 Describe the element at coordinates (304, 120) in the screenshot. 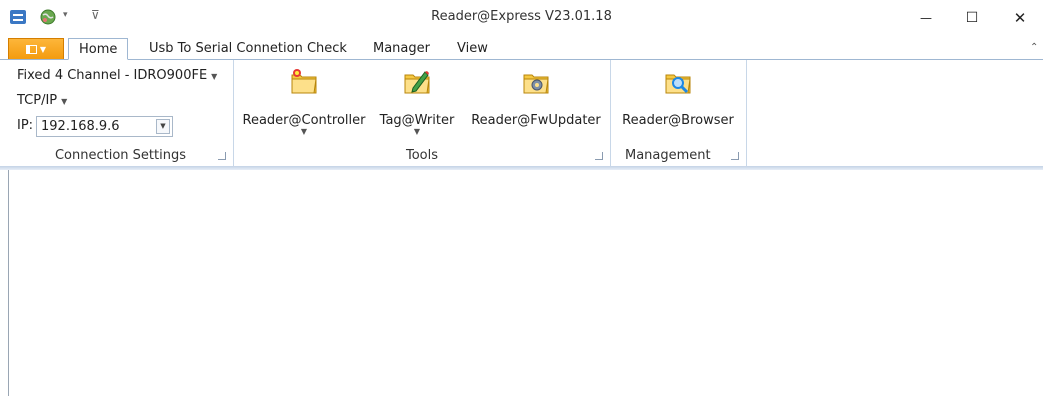

I see `reader-controller-label: Reader@Controller` at that location.